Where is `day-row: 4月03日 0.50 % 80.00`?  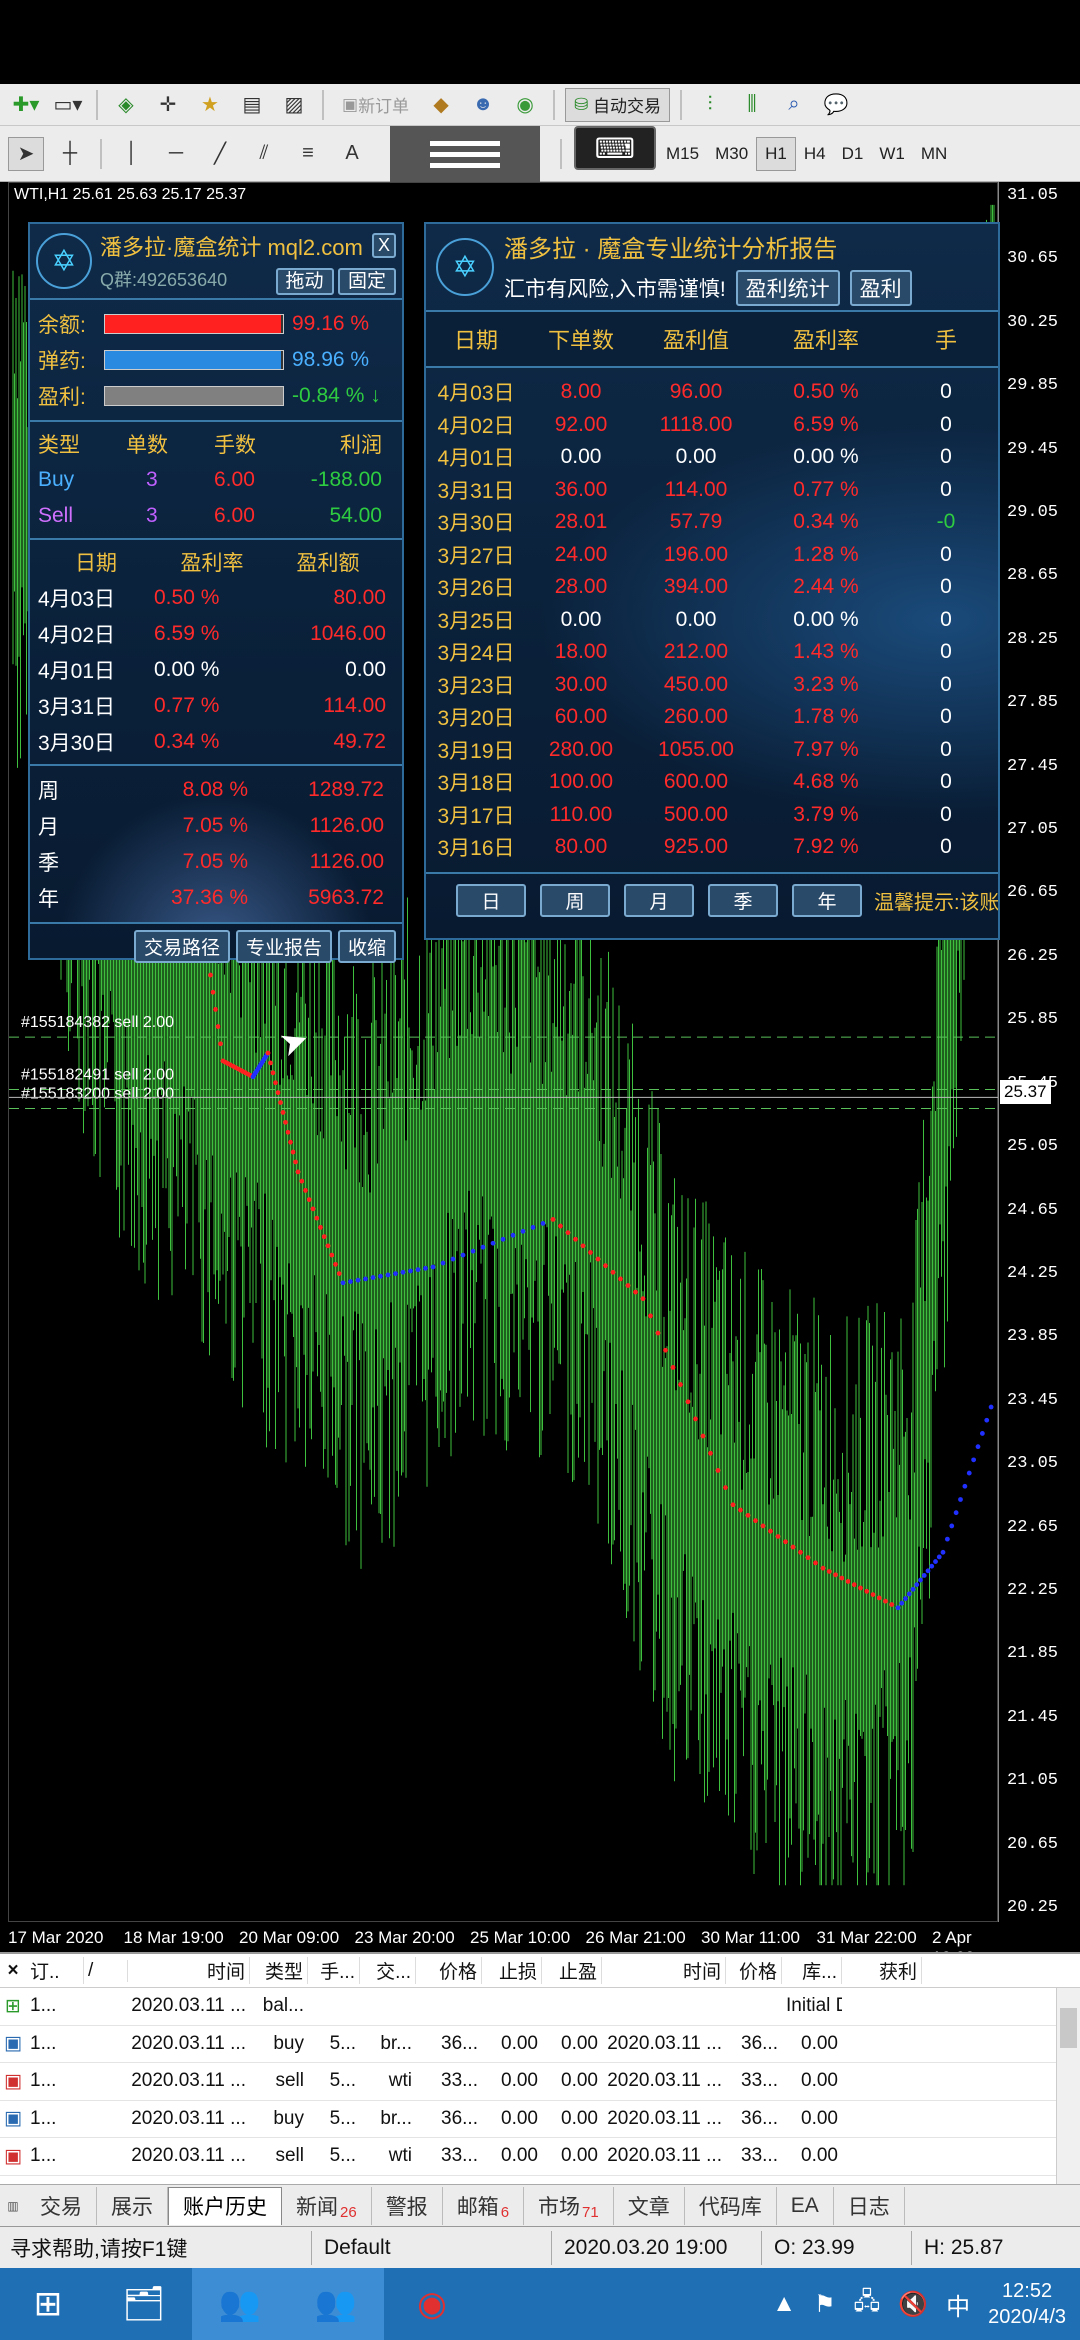
day-row: 4月03日 0.50 % 80.00 is located at coordinates (216, 598).